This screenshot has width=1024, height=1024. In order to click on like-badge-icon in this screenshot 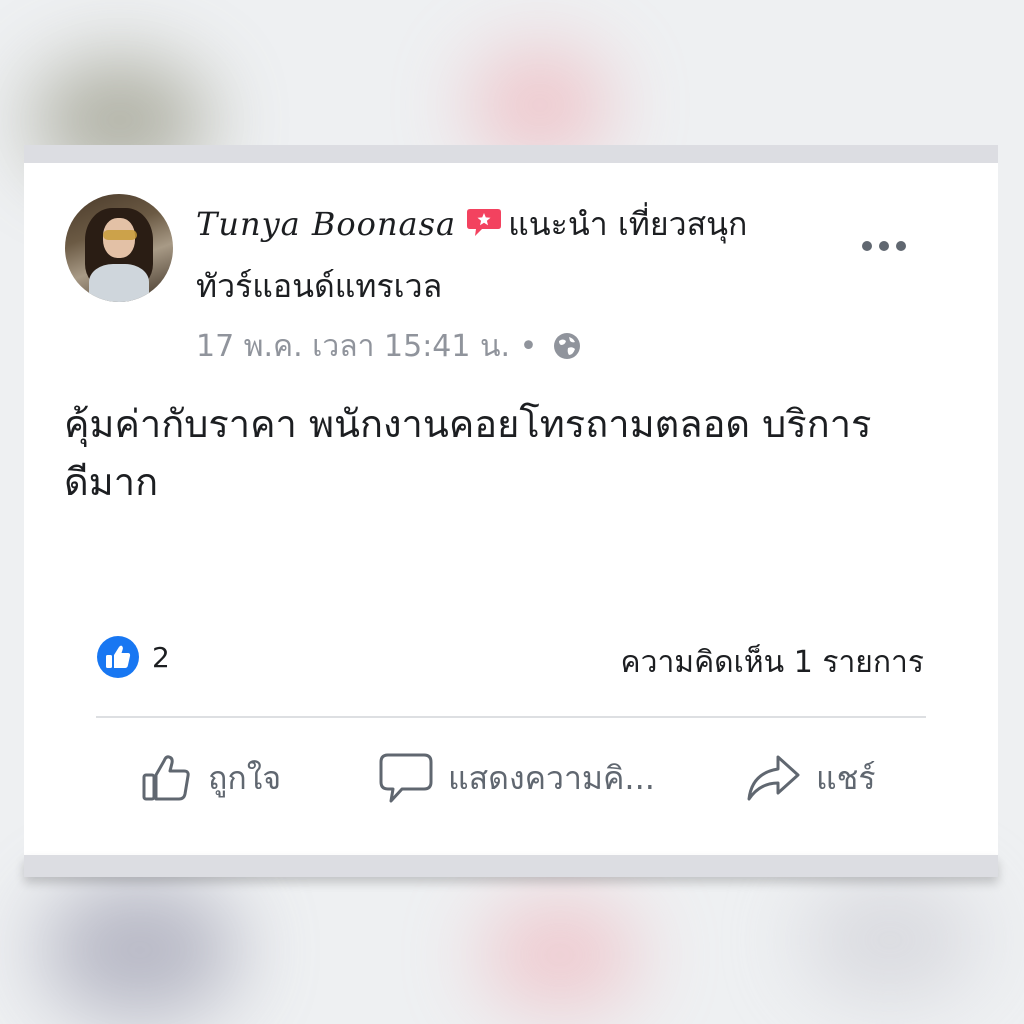, I will do `click(118, 657)`.